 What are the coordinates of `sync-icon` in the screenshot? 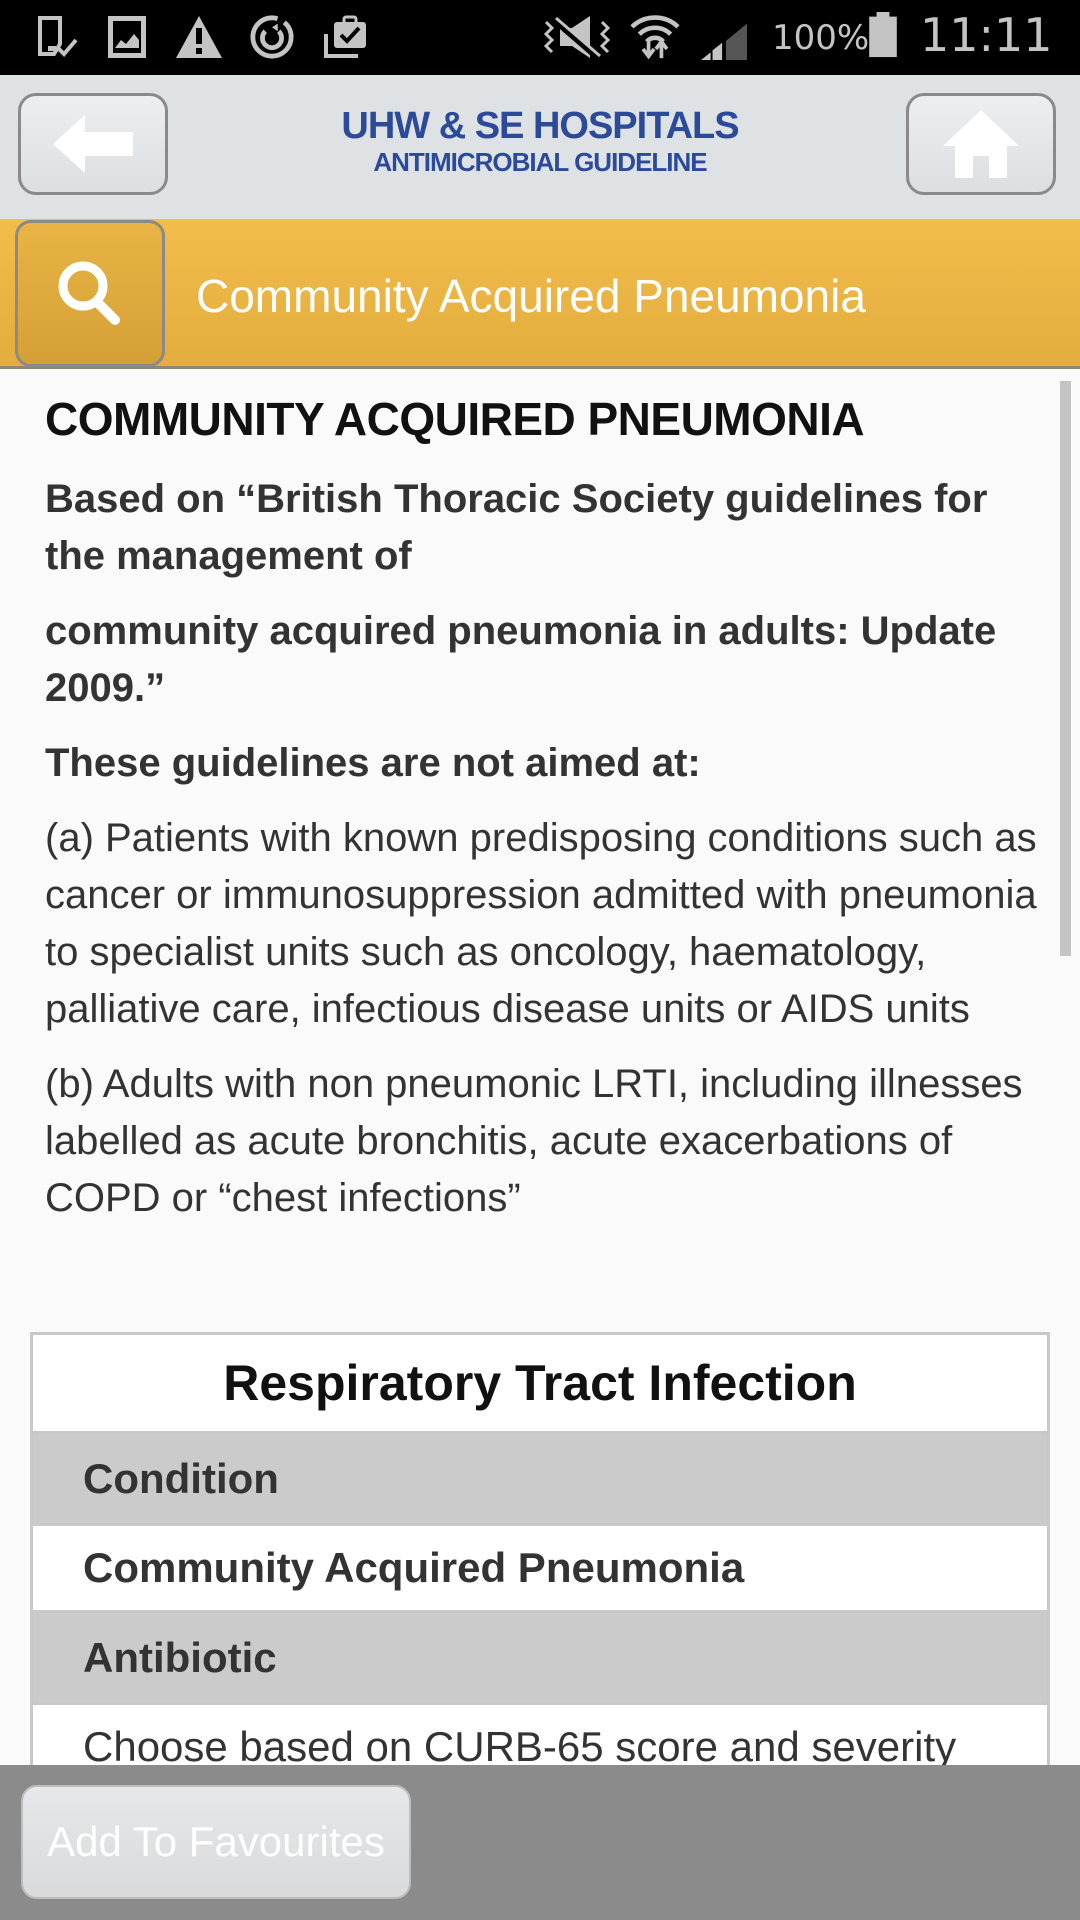 It's located at (272, 37).